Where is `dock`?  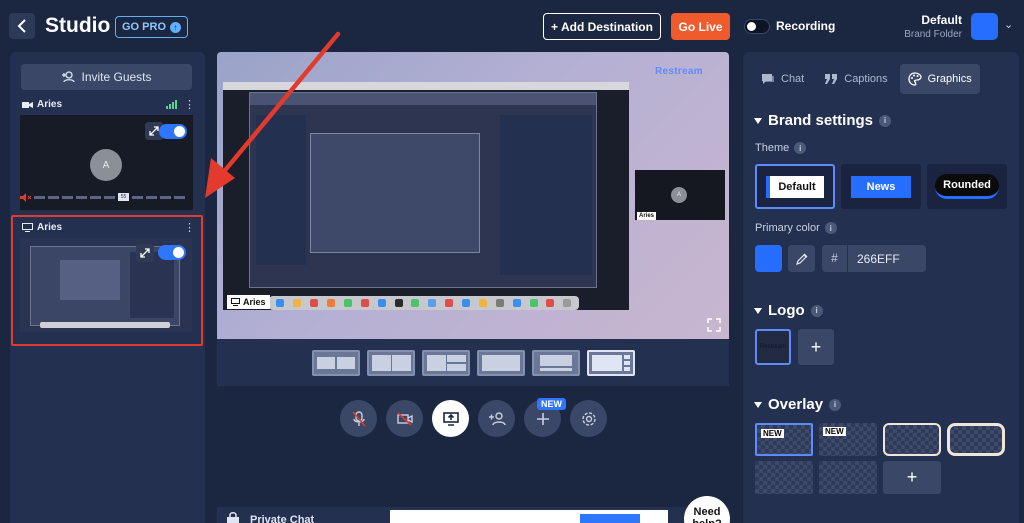 dock is located at coordinates (424, 303).